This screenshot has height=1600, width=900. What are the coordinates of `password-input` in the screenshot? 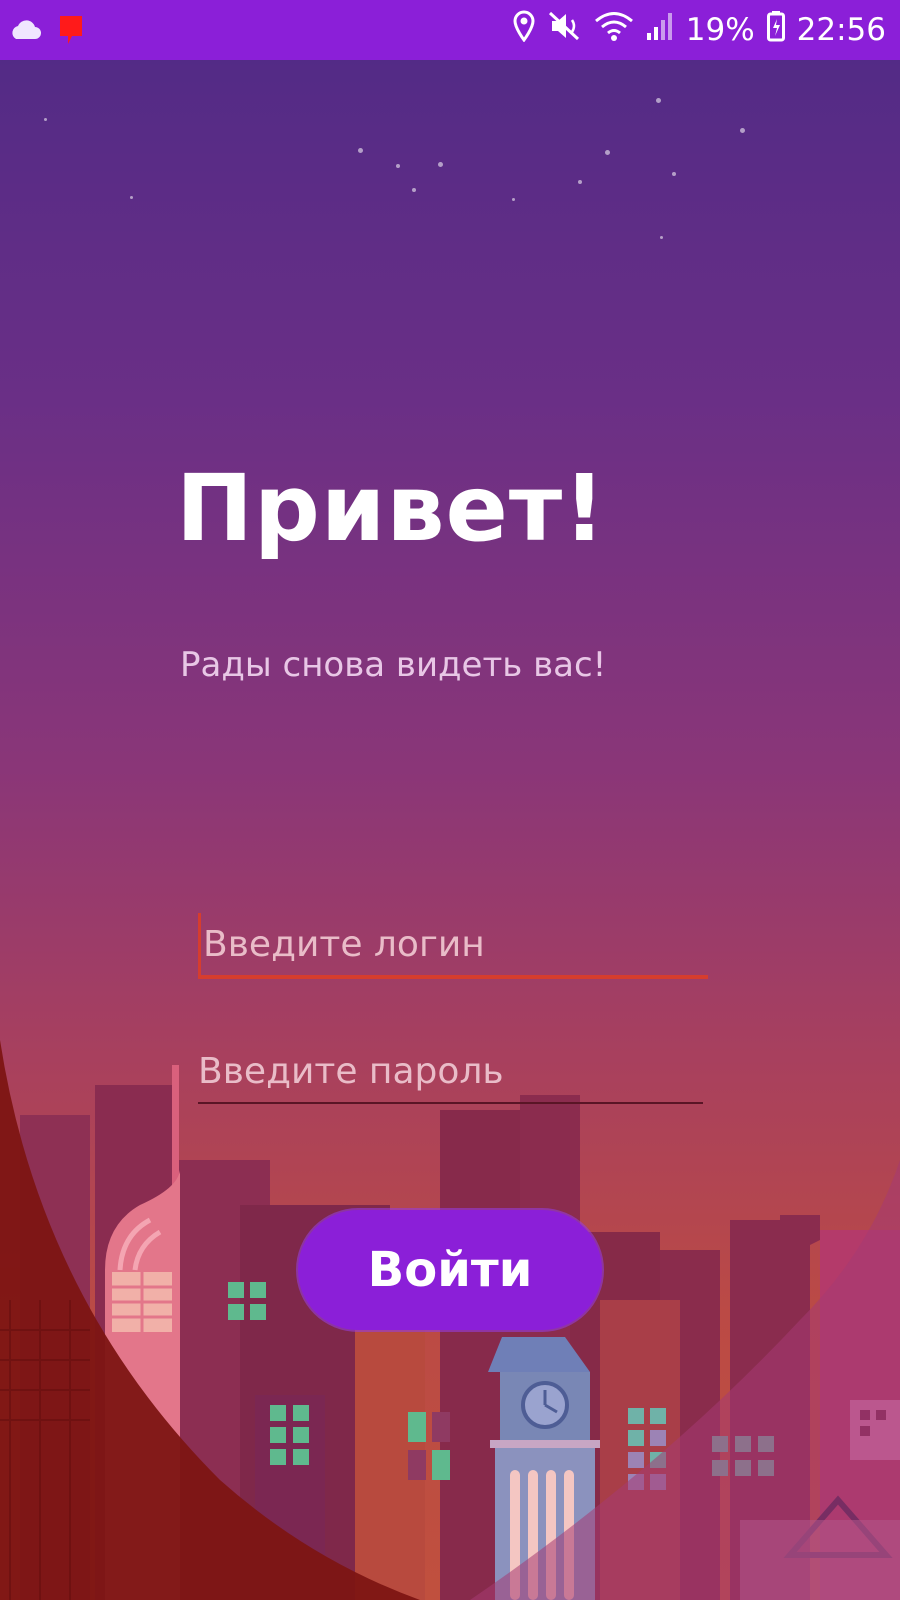 It's located at (450, 1072).